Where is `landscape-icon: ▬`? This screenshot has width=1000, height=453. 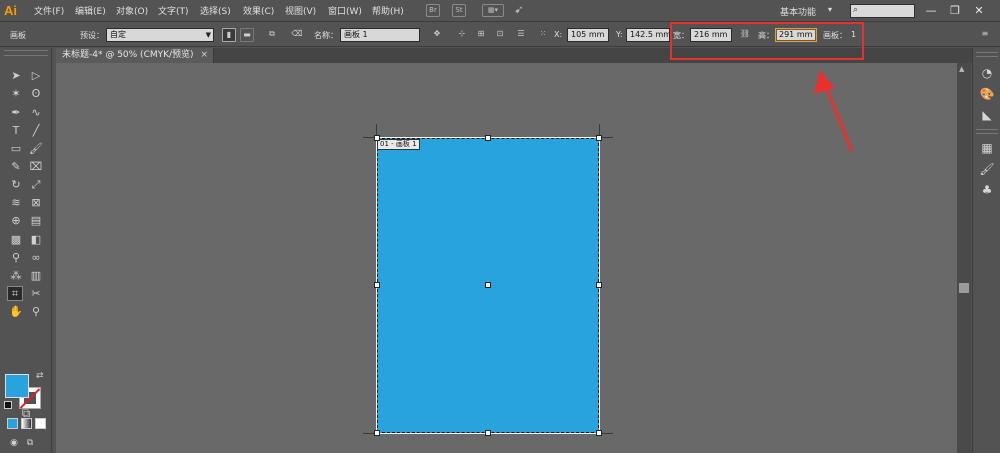
landscape-icon: ▬ is located at coordinates (247, 35).